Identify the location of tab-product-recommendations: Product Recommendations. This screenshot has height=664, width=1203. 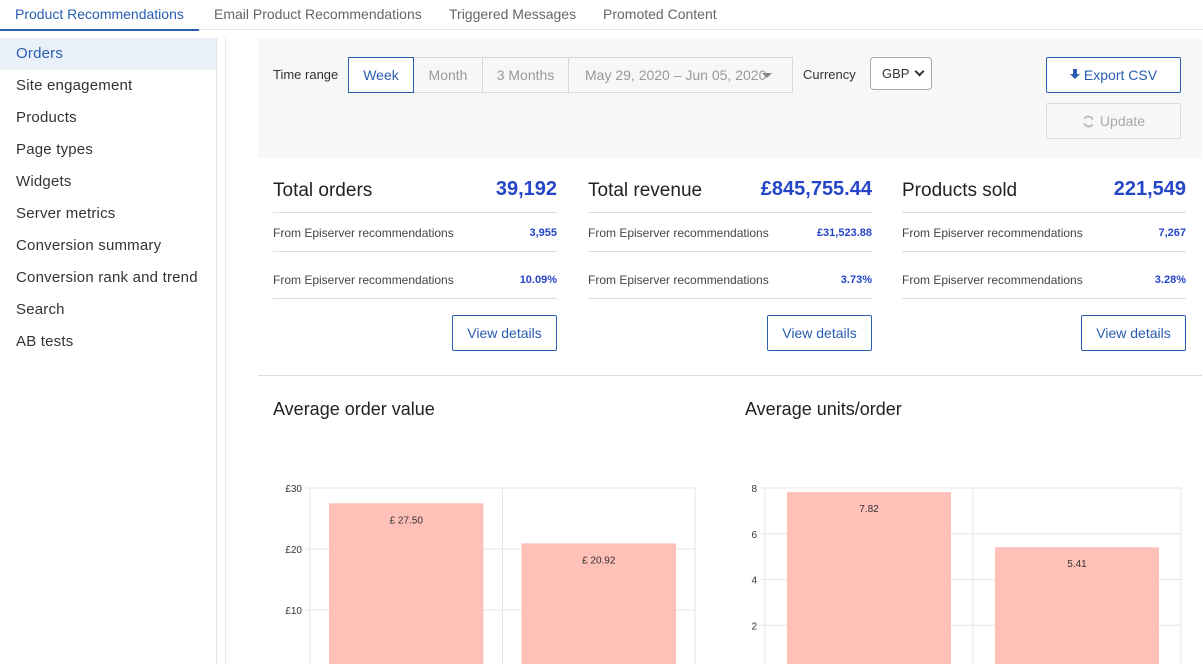
(99, 15).